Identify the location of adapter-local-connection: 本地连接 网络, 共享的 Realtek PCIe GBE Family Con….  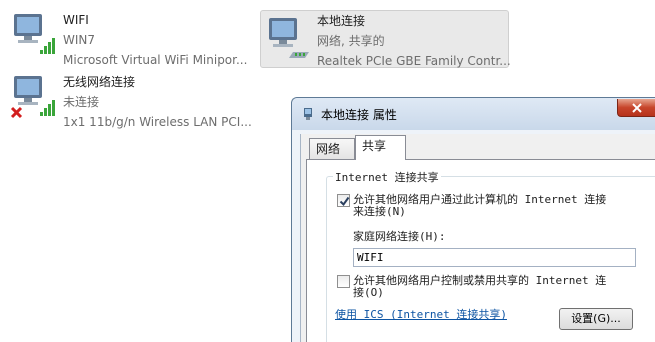
(385, 39).